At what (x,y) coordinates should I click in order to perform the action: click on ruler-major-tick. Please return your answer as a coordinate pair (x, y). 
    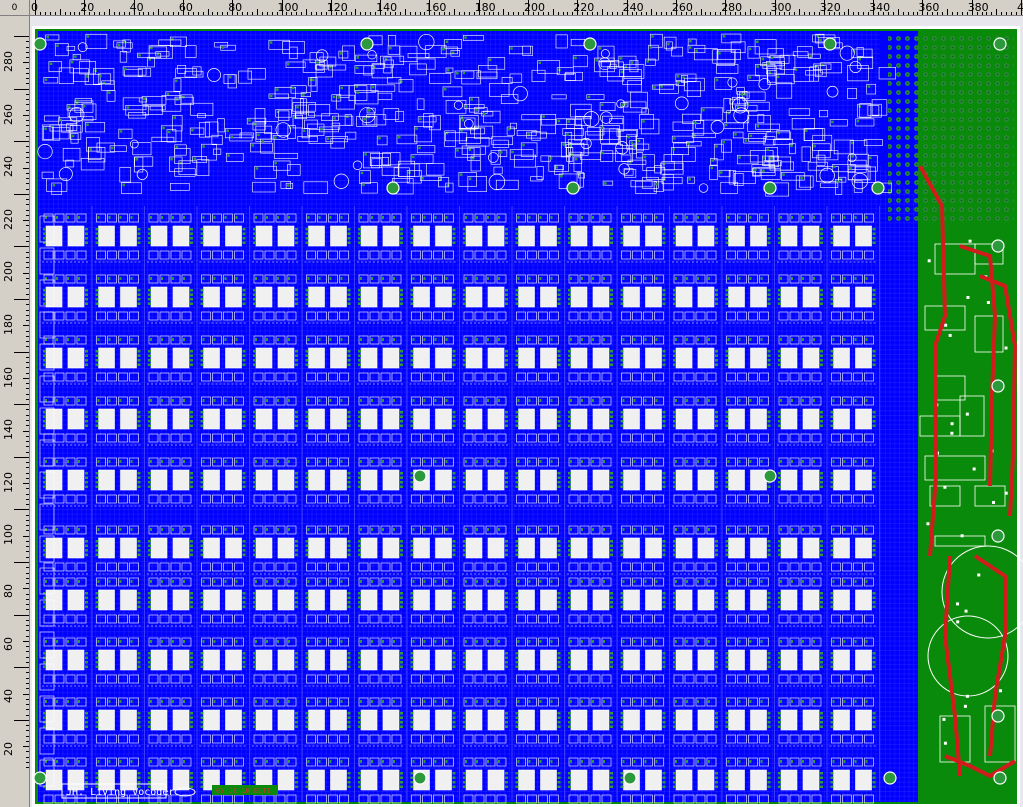
    Looking at the image, I should click on (331, 7).